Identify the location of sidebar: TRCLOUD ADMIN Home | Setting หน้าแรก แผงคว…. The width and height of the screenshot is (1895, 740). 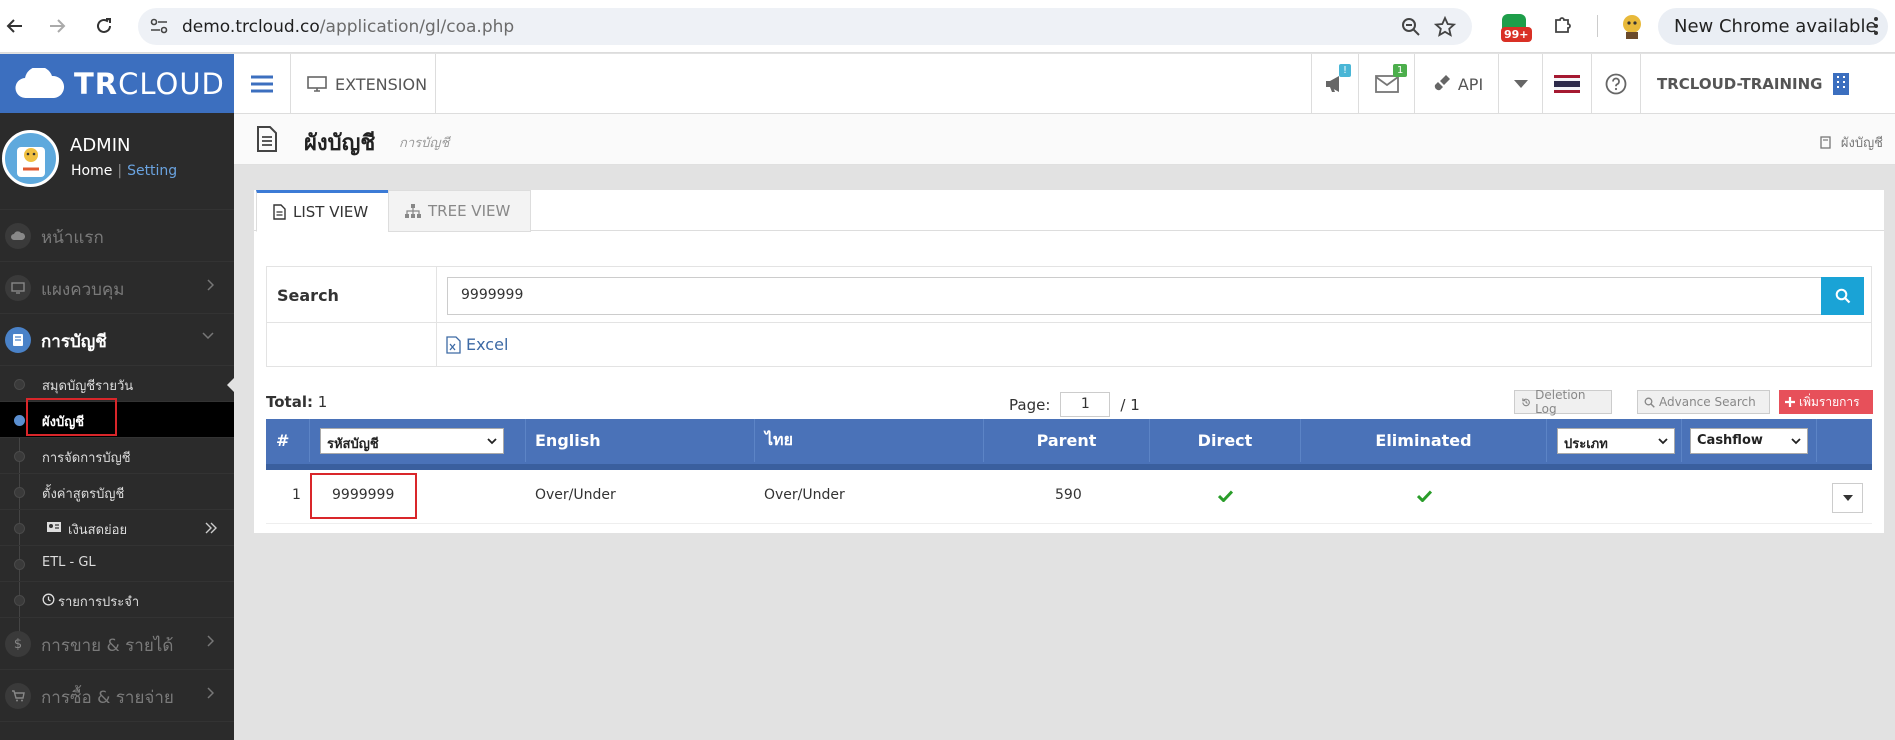
(118, 397).